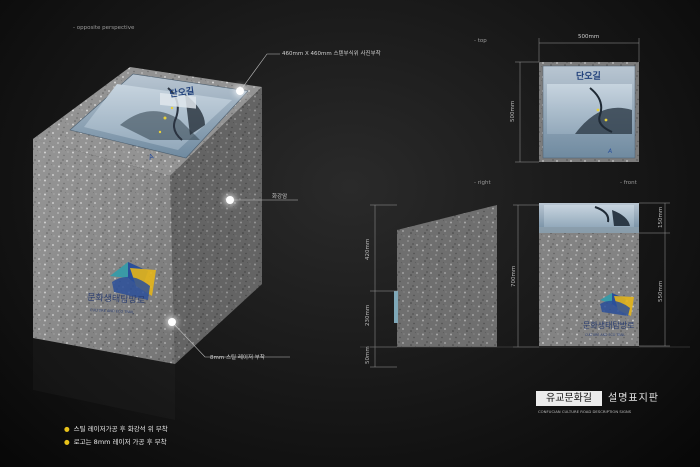  Describe the element at coordinates (368, 355) in the screenshot. I see `dim-right-50: 50mm` at that location.